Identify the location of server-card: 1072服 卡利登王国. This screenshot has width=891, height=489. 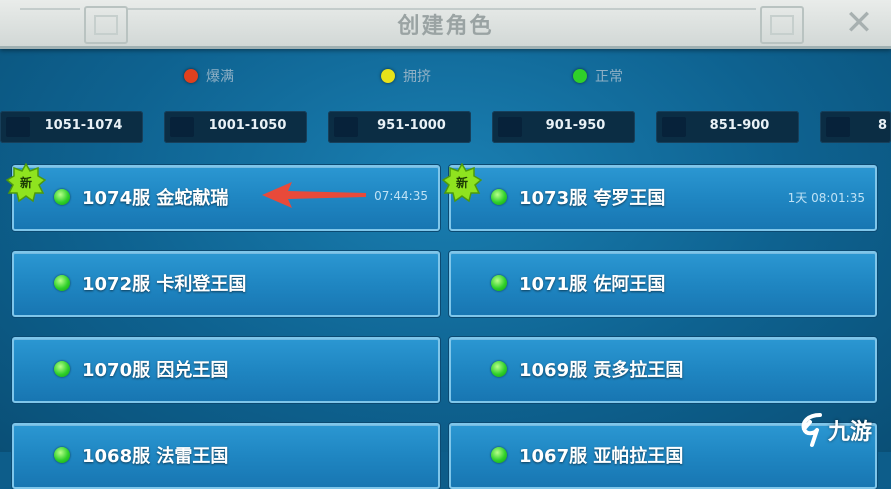
(226, 284).